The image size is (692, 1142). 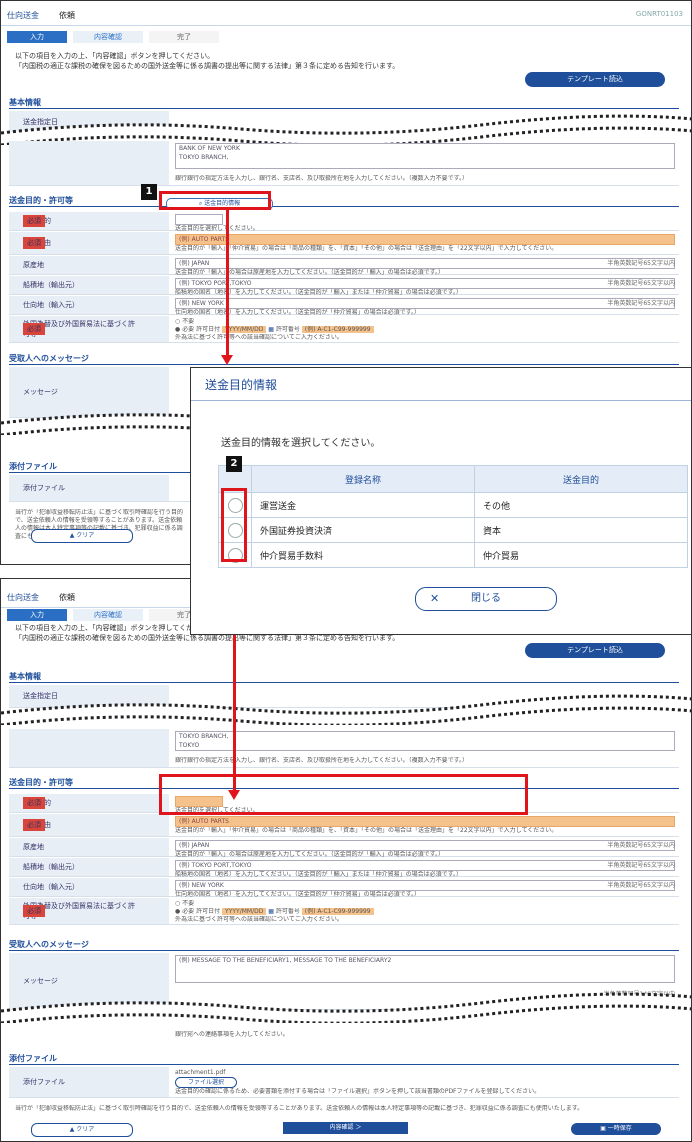 What do you see at coordinates (581, 530) in the screenshot?
I see `purpose-cell: 資本` at bounding box center [581, 530].